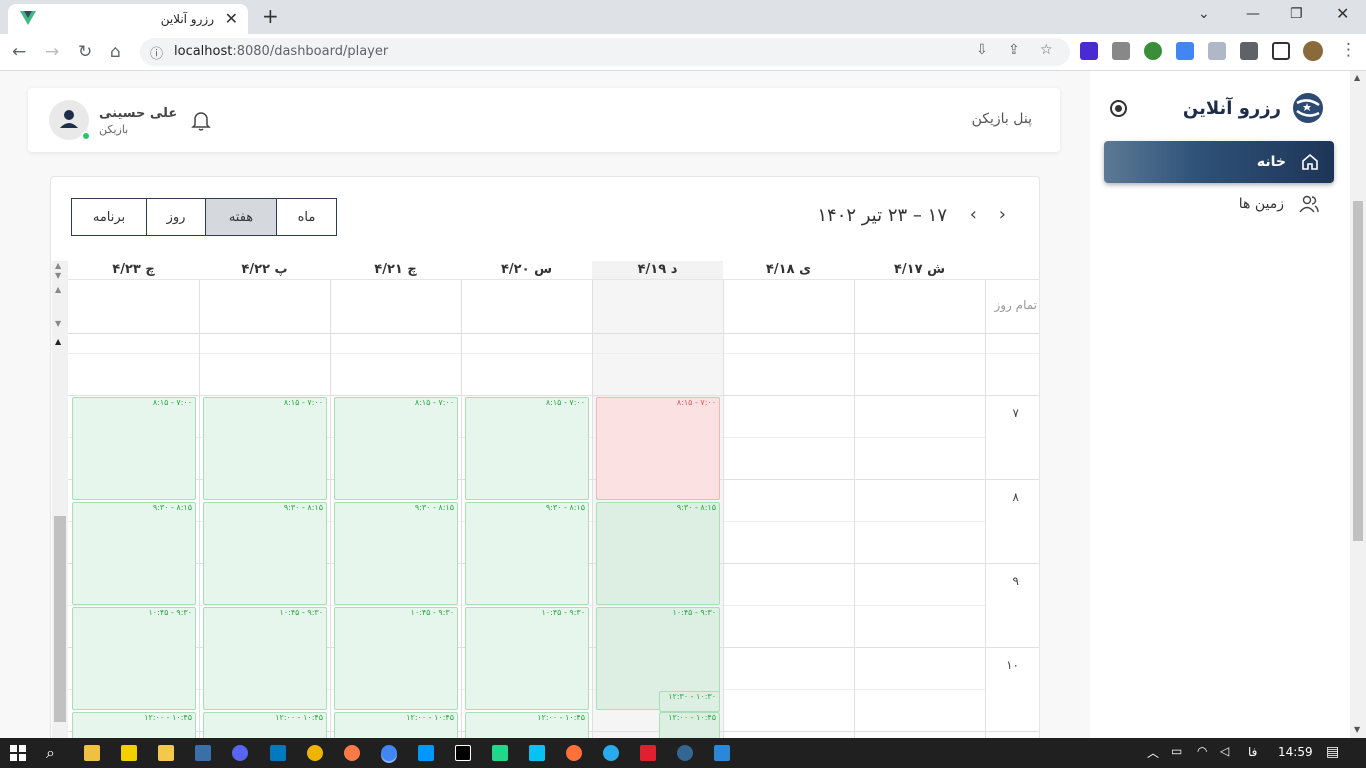 This screenshot has width=1366, height=768. Describe the element at coordinates (264, 270) in the screenshot. I see `day-header: پ ۴/۲۲` at that location.